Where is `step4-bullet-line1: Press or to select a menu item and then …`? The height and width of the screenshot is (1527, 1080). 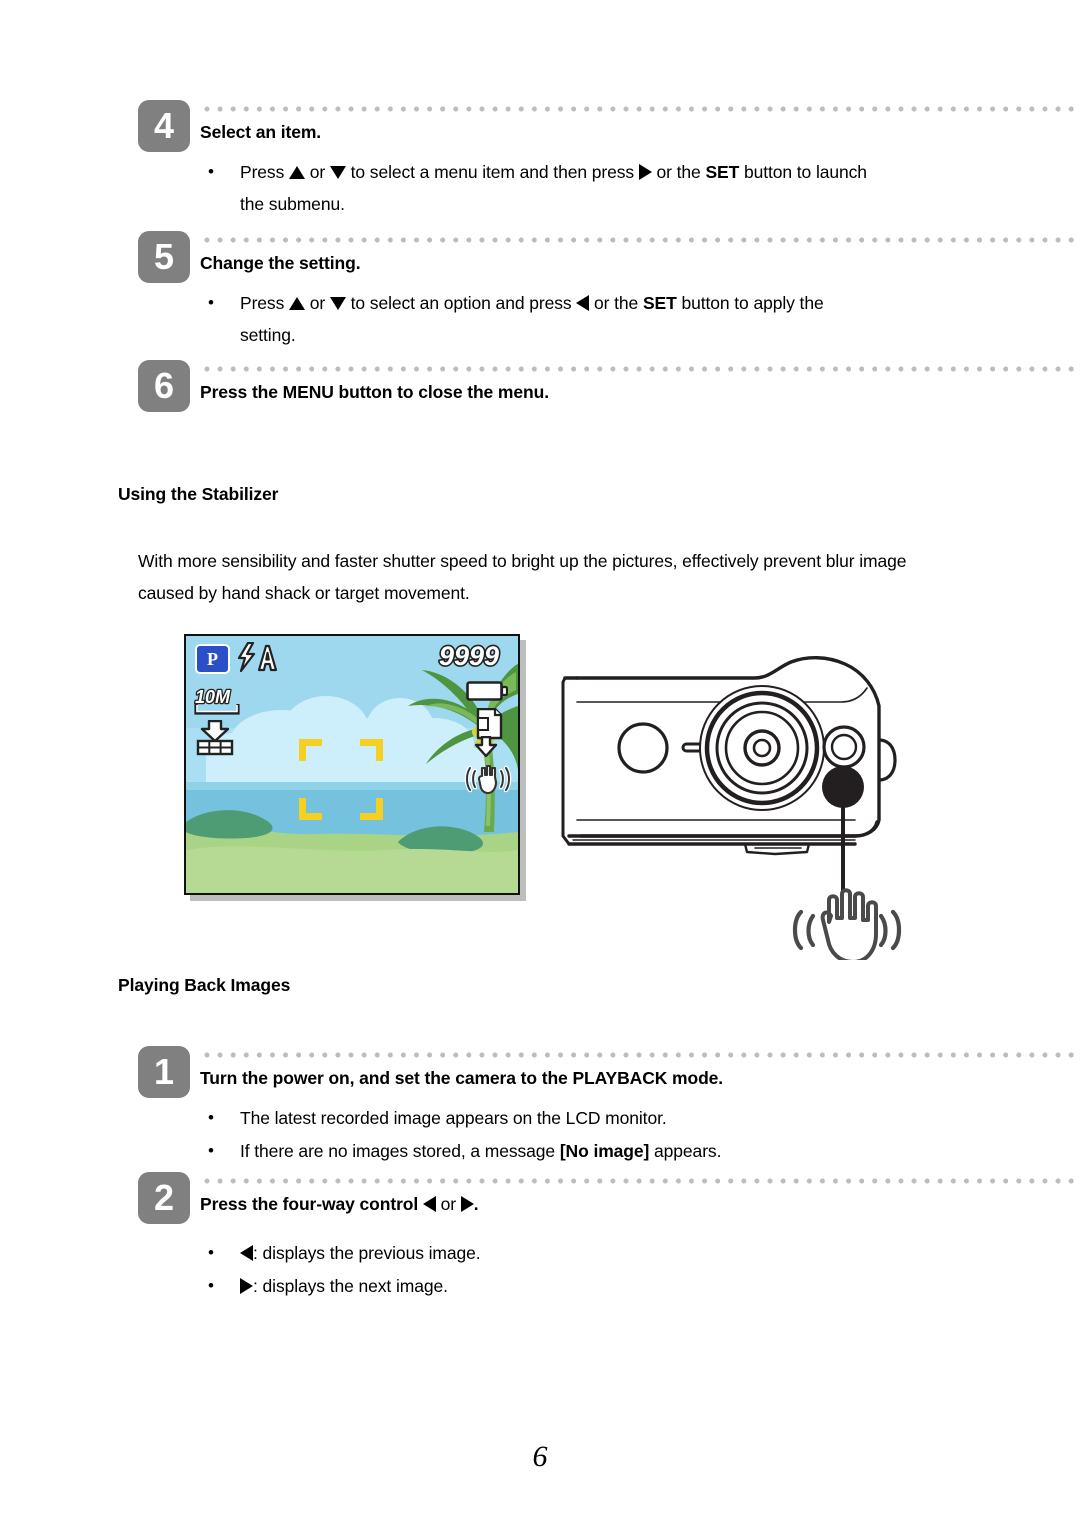
step4-bullet-line1: Press or to select a menu item and then … is located at coordinates (553, 172).